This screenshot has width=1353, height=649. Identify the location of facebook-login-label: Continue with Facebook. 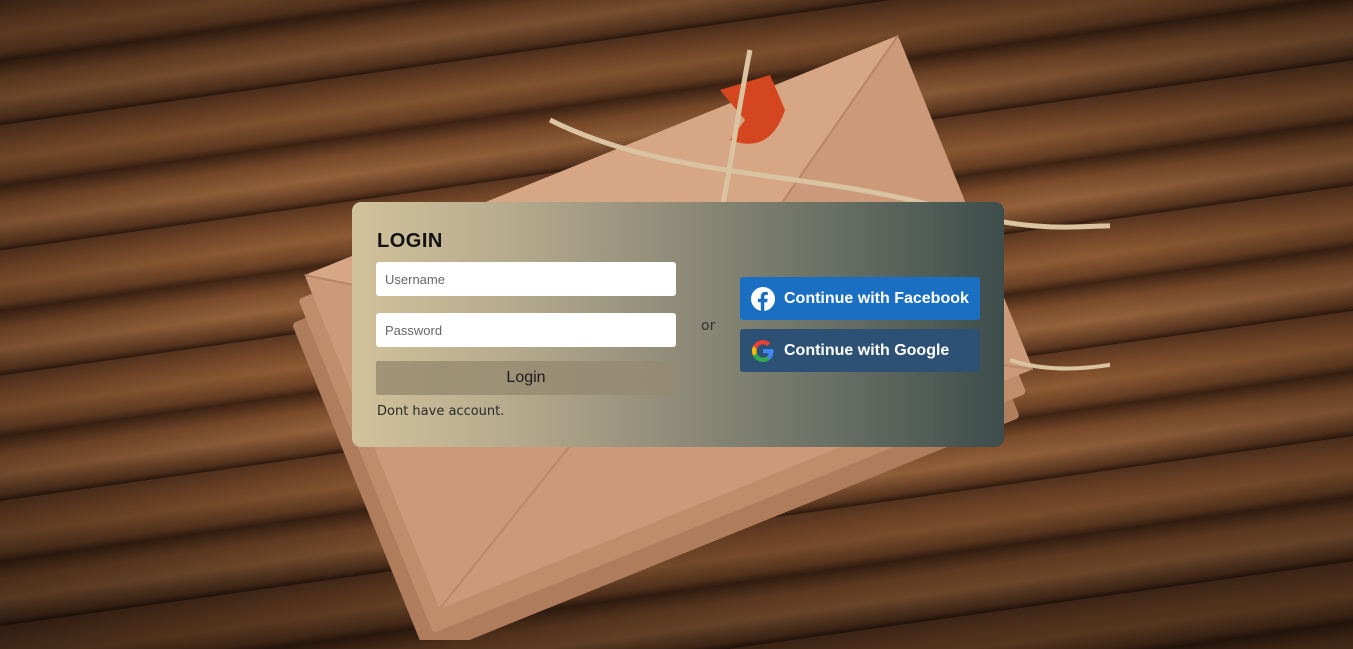
(876, 298).